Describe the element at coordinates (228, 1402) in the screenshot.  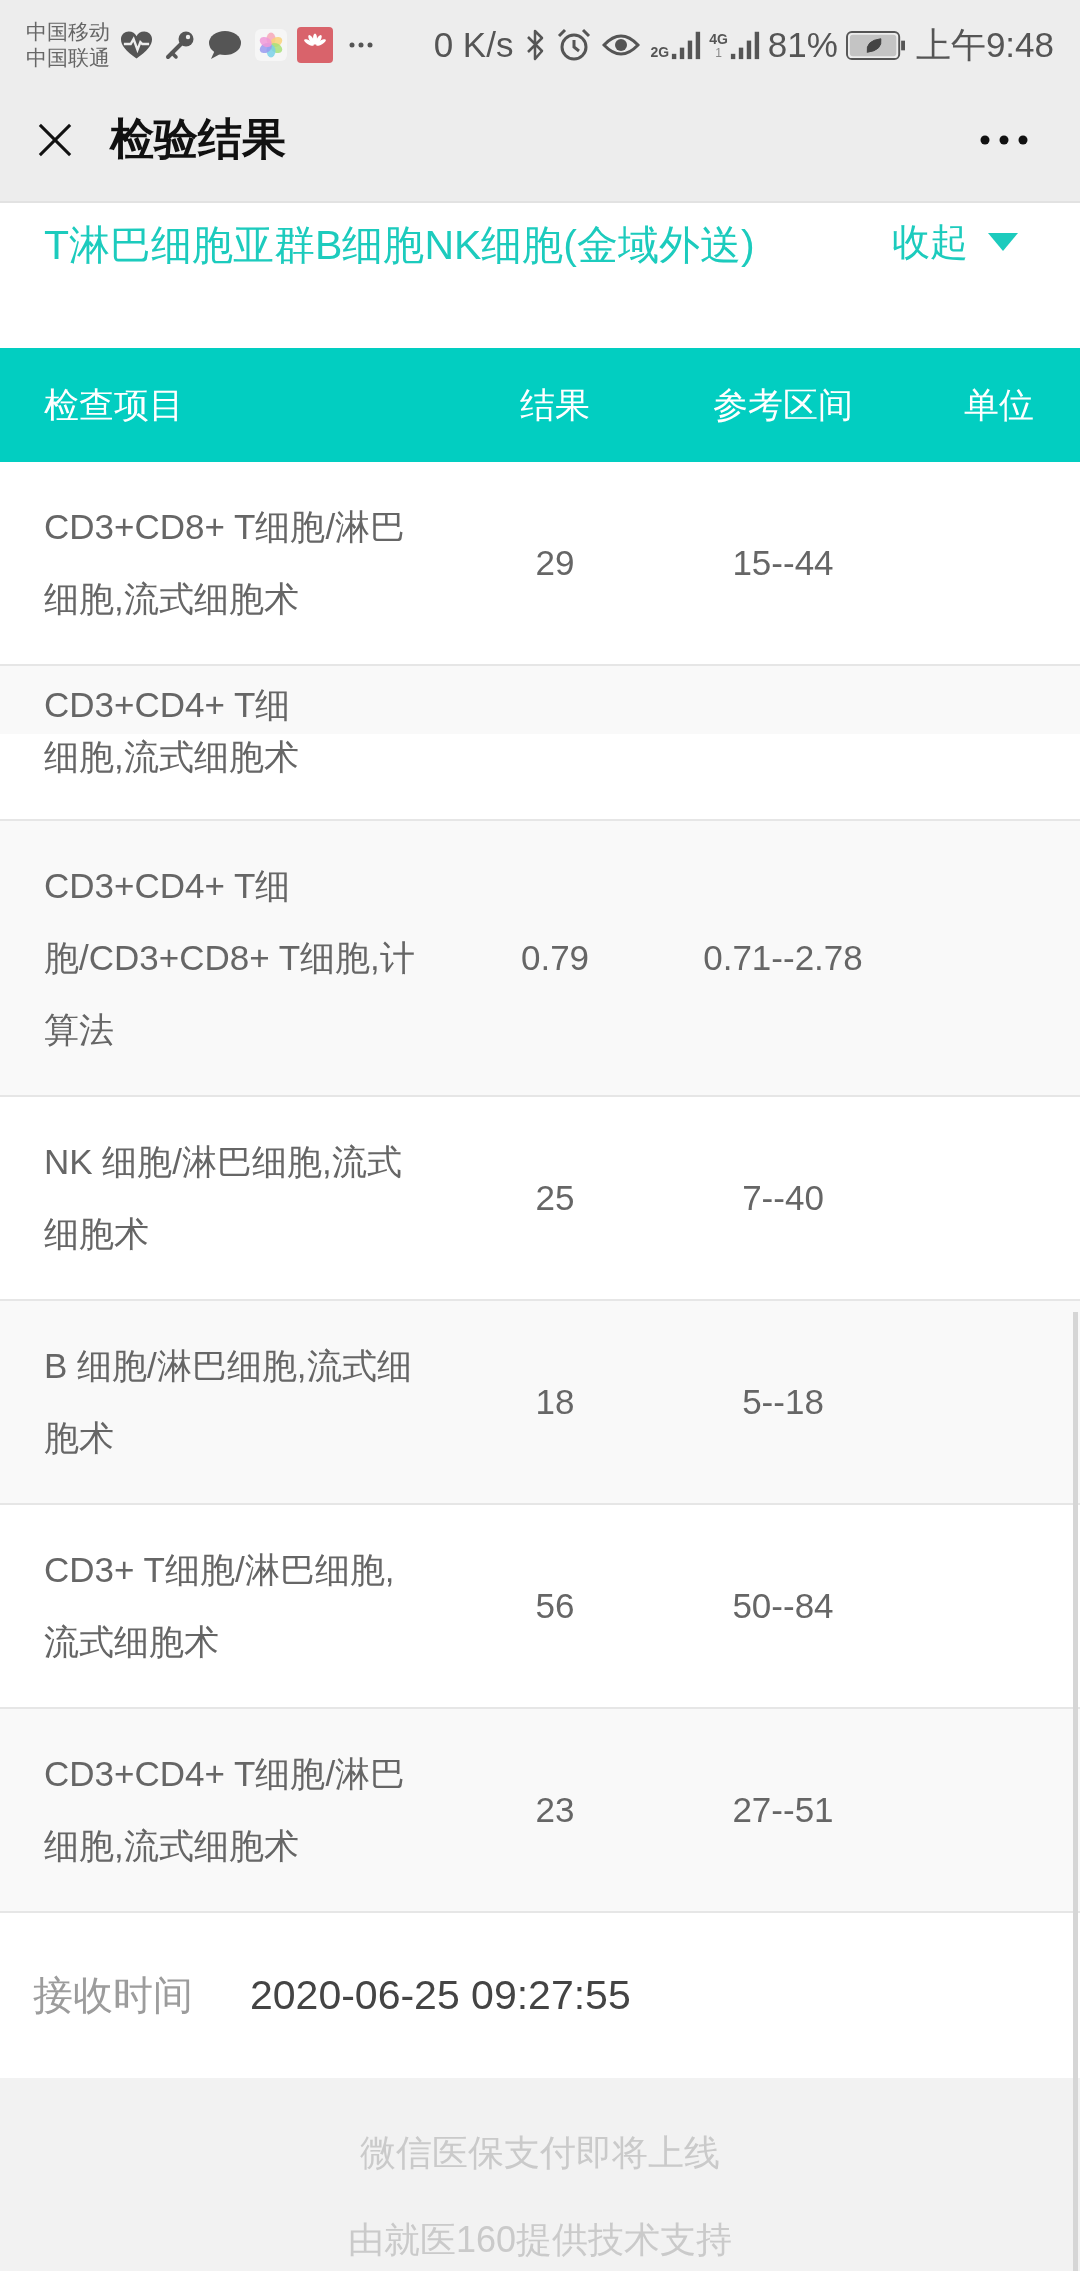
I see `test-name: B 细胞/淋巴细胞,流式细 胞术` at that location.